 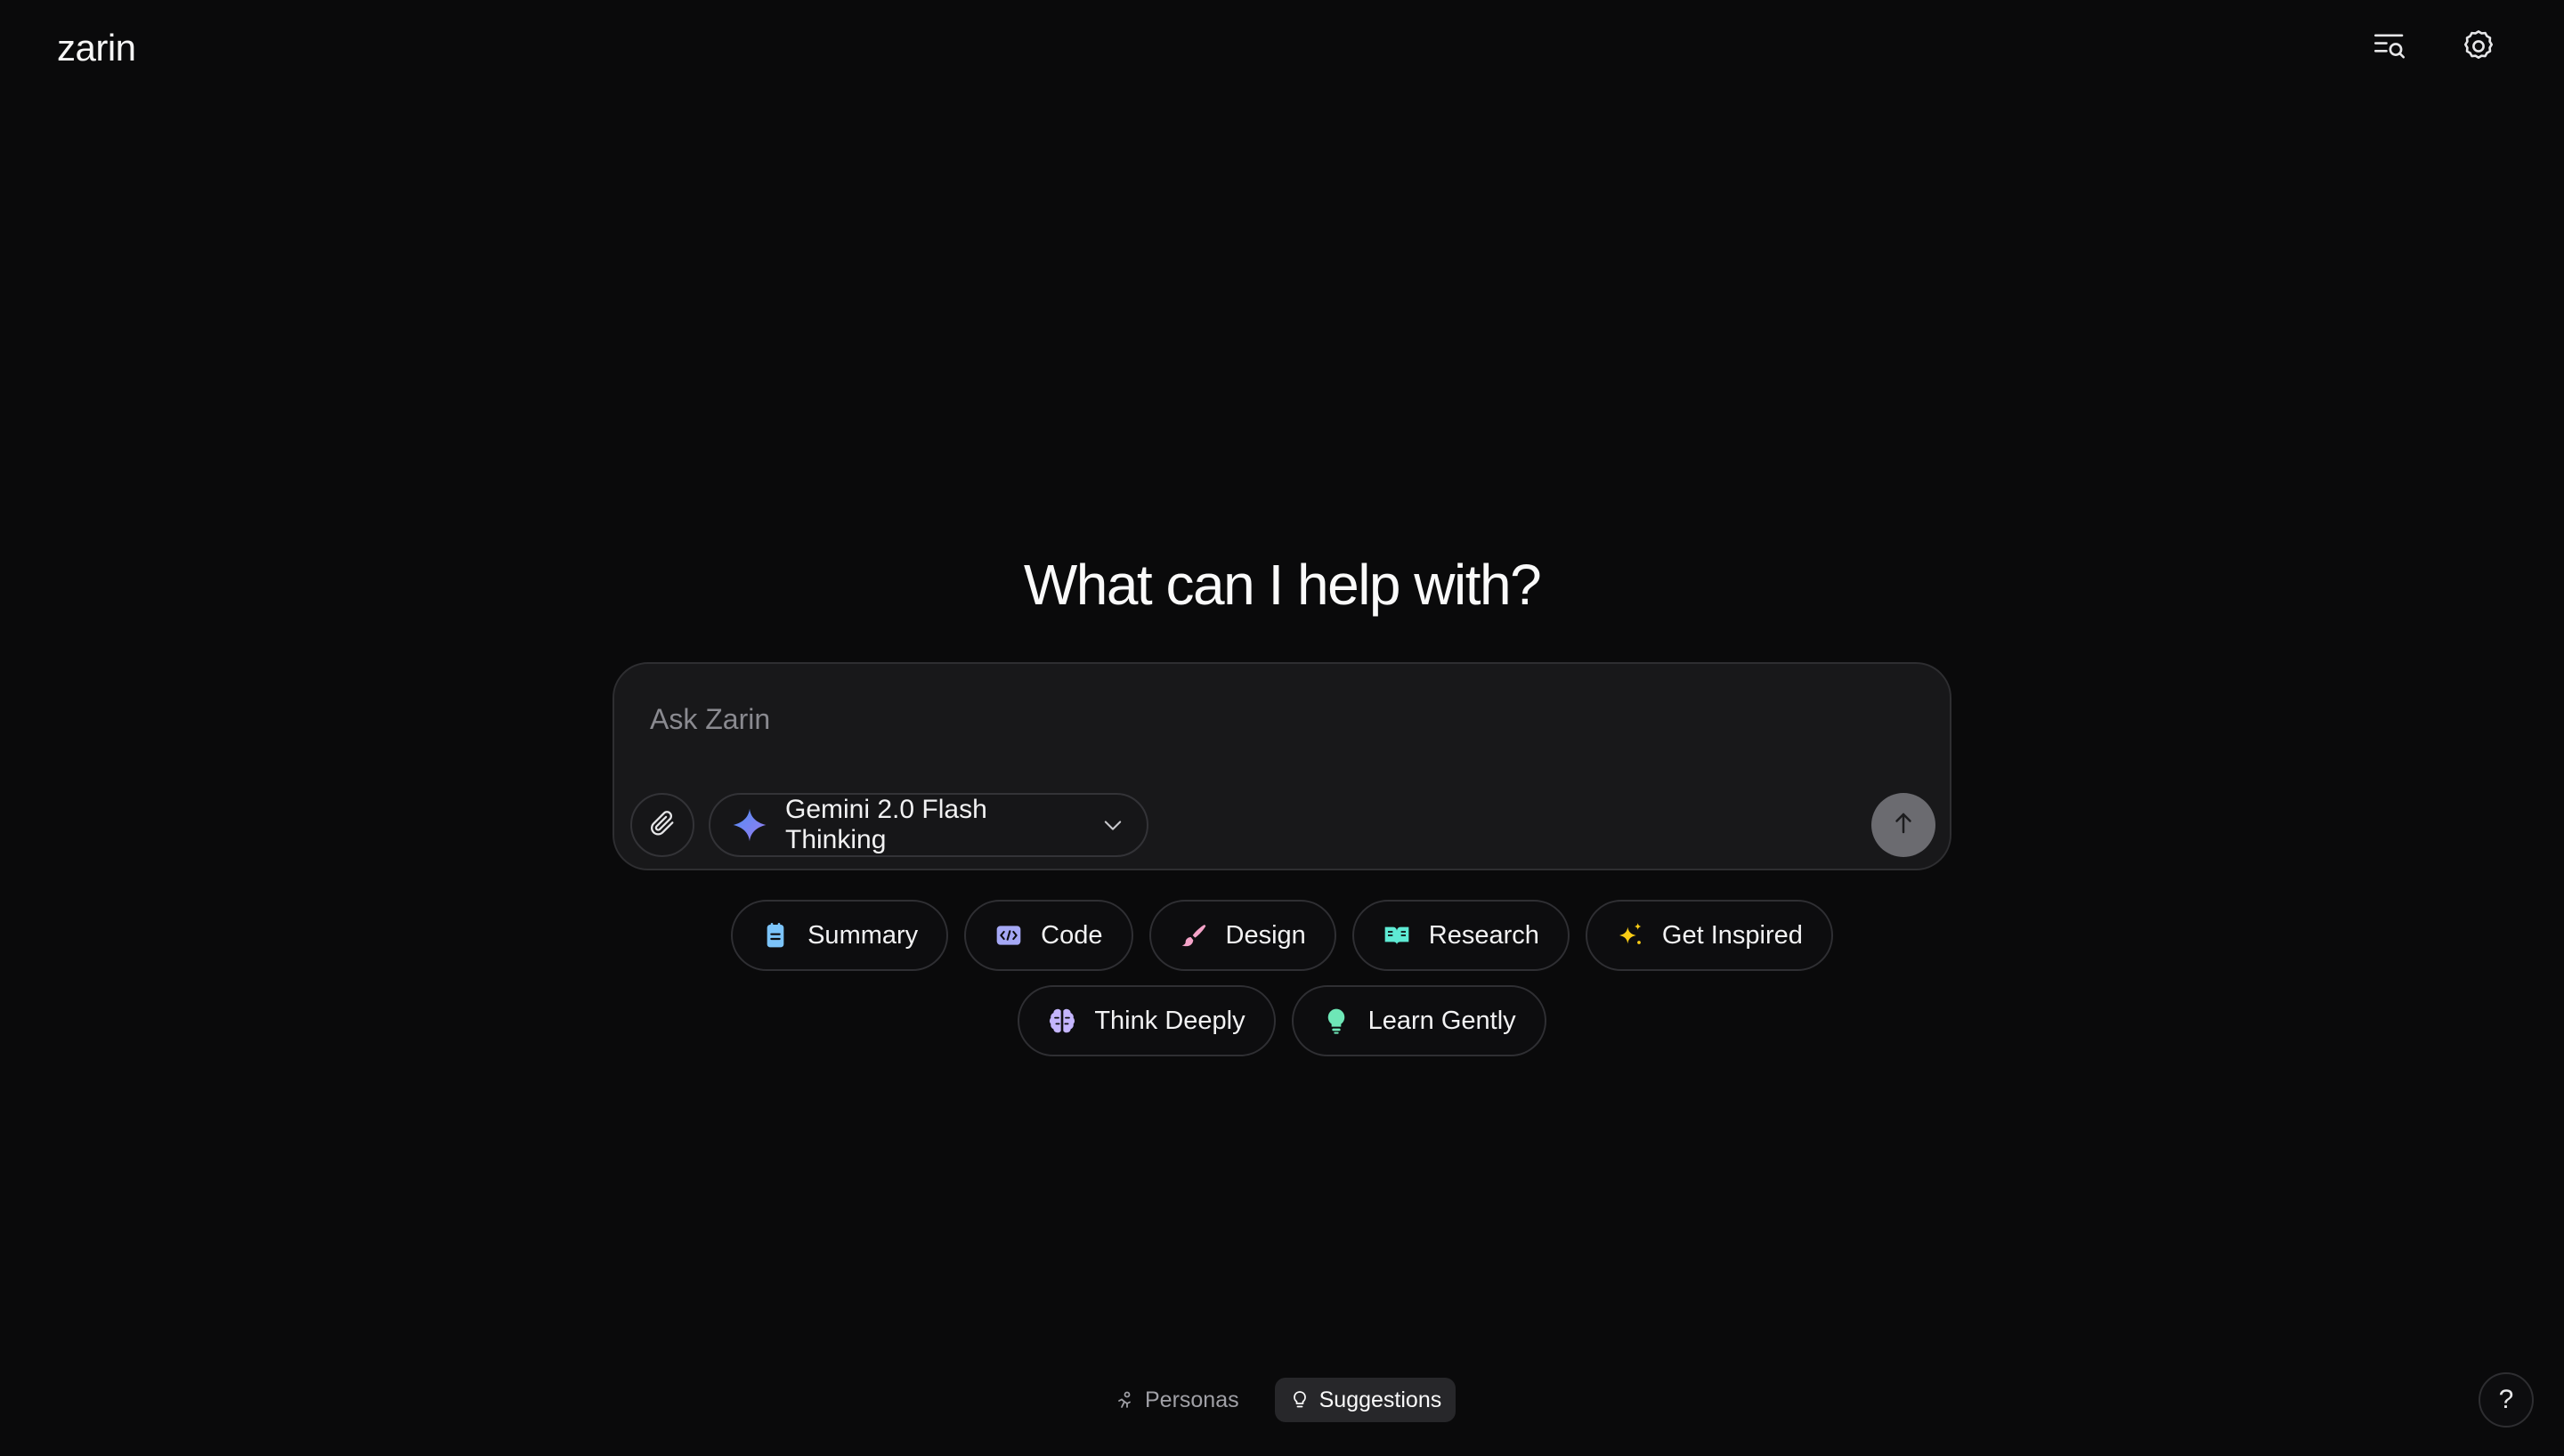 What do you see at coordinates (1072, 935) in the screenshot?
I see `suggestion-label: Code` at bounding box center [1072, 935].